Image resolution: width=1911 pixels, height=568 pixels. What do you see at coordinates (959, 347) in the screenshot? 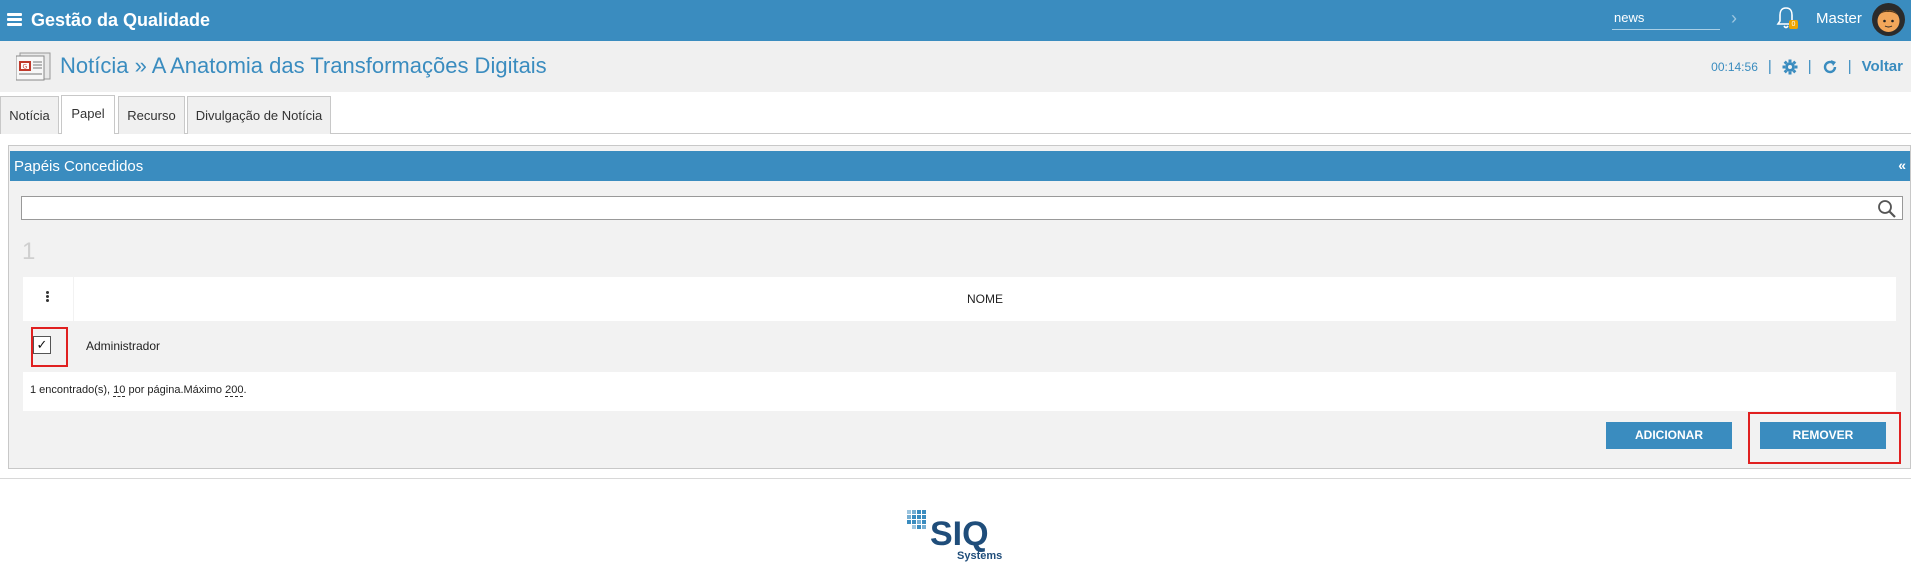
I see `table-row: ✓ Administrador` at bounding box center [959, 347].